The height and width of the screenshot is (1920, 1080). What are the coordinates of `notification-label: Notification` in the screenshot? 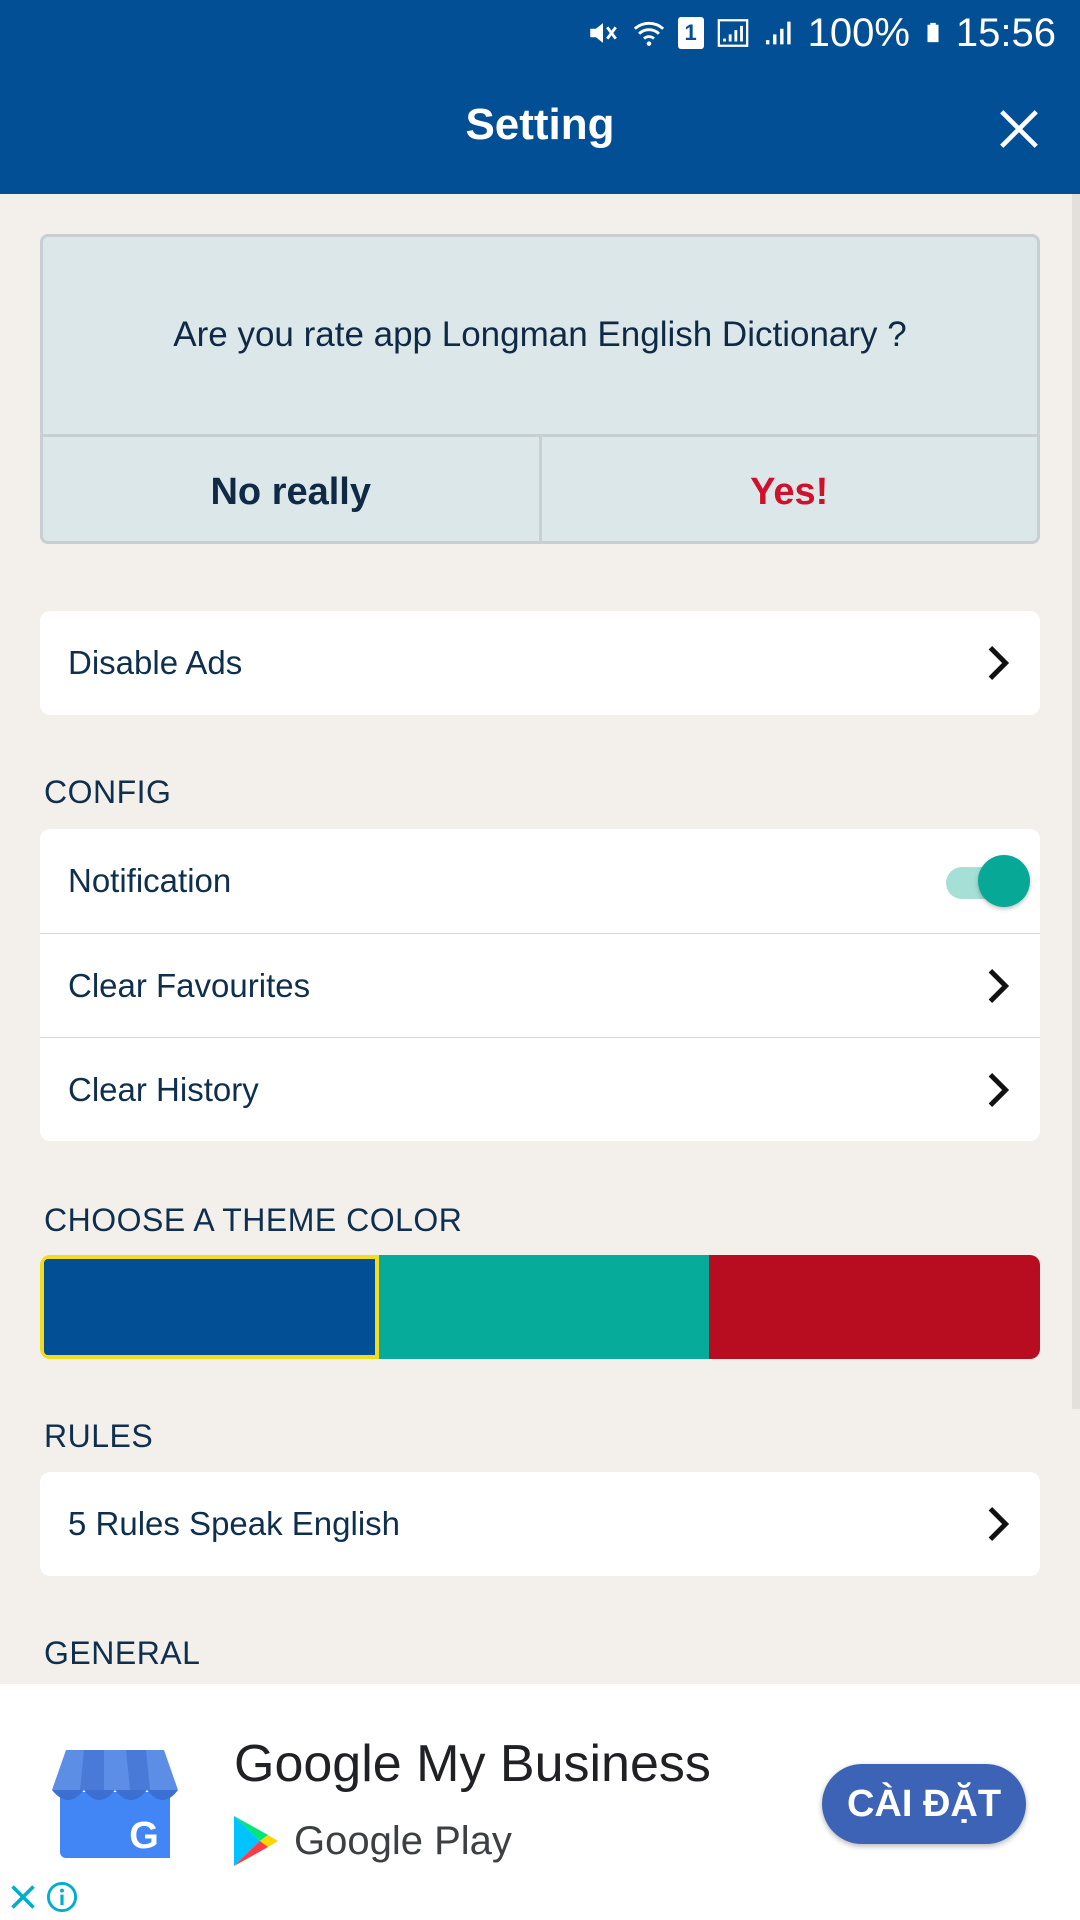 It's located at (150, 880).